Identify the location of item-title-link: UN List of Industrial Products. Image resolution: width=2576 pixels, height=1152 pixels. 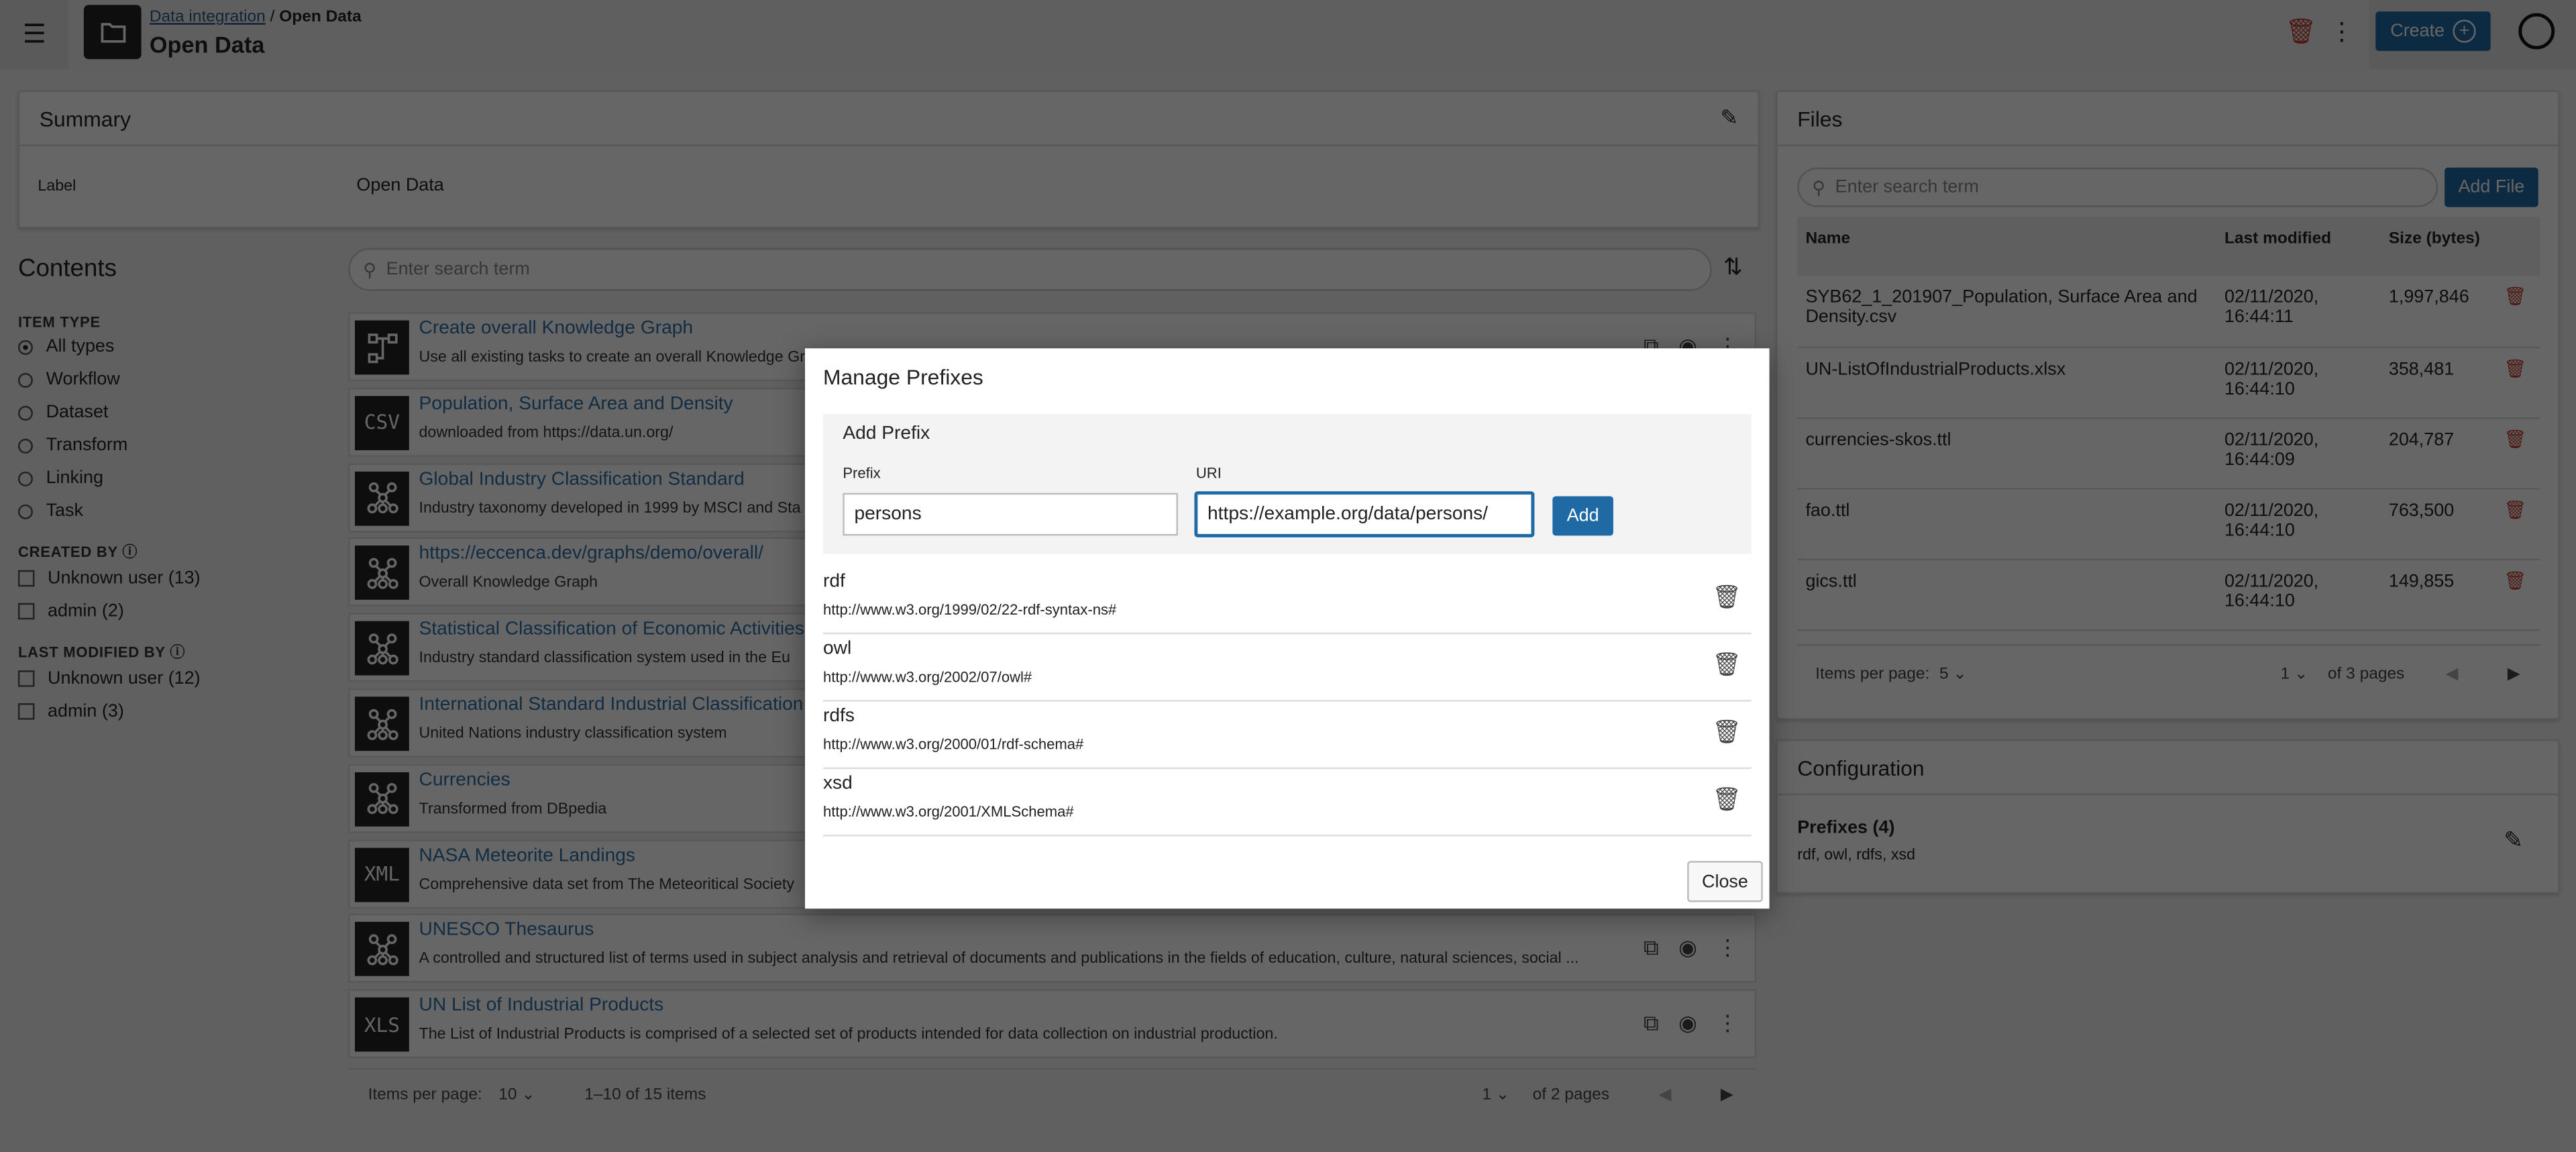
(541, 1006).